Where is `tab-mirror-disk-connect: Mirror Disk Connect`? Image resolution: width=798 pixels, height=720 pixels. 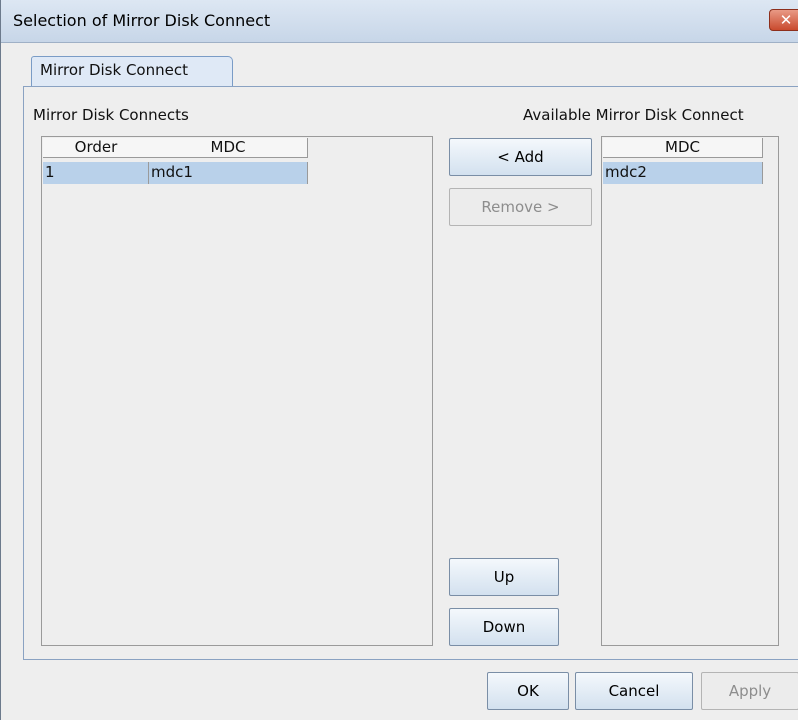 tab-mirror-disk-connect: Mirror Disk Connect is located at coordinates (132, 71).